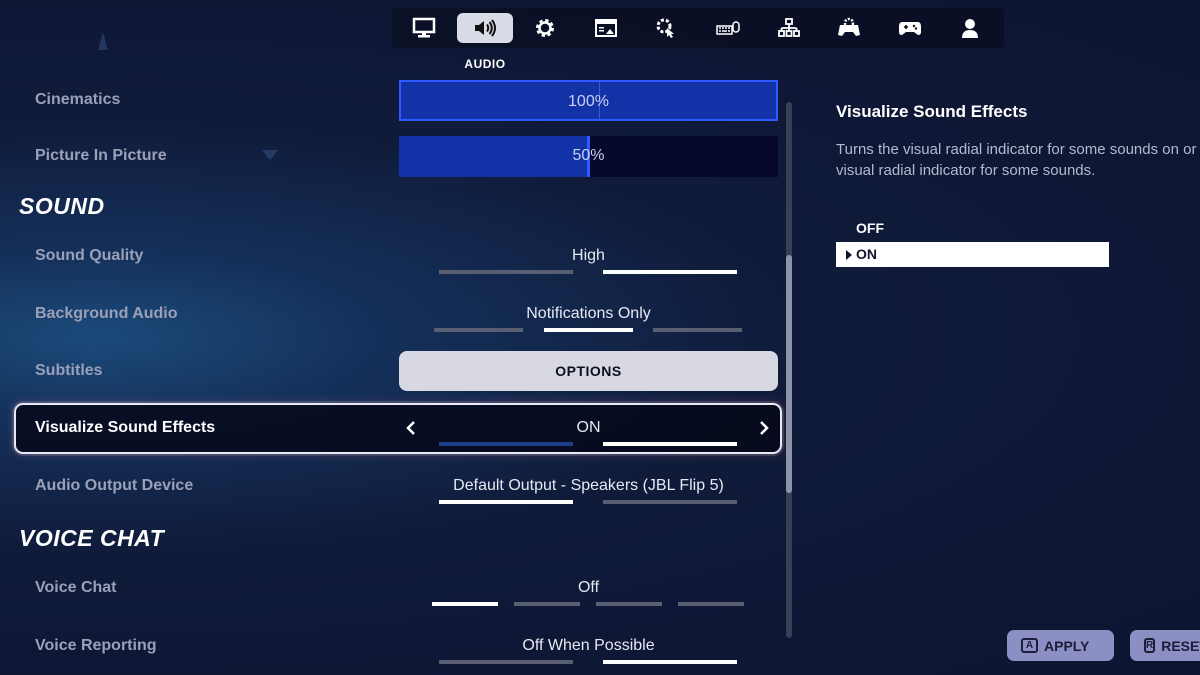 The image size is (1200, 675). I want to click on network-icon, so click(789, 27).